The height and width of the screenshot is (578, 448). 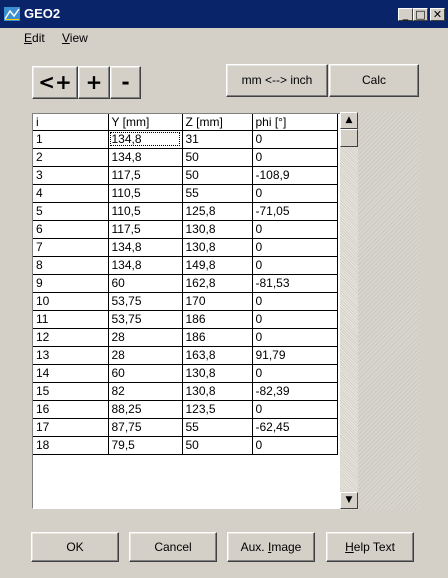 What do you see at coordinates (71, 409) in the screenshot?
I see `row-index-cell: 16` at bounding box center [71, 409].